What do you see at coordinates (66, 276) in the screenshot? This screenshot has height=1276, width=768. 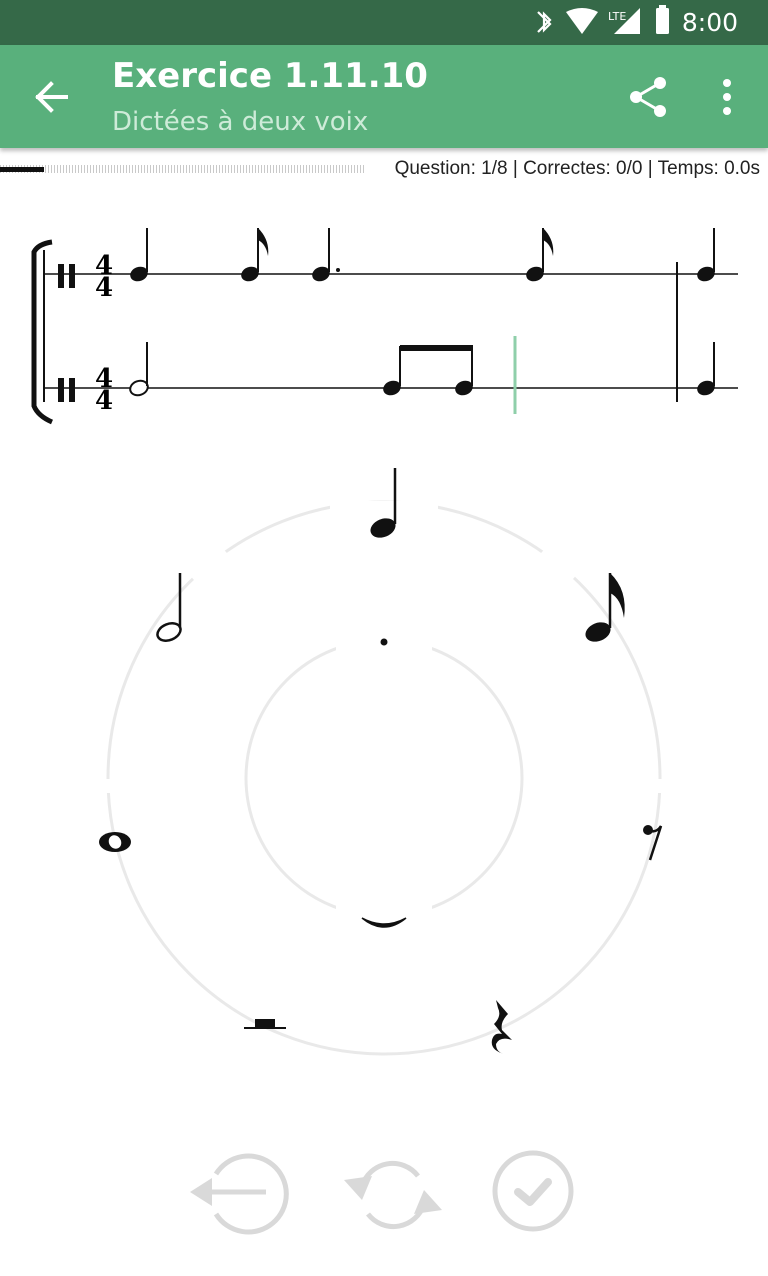 I see `percussion-clef-upper` at bounding box center [66, 276].